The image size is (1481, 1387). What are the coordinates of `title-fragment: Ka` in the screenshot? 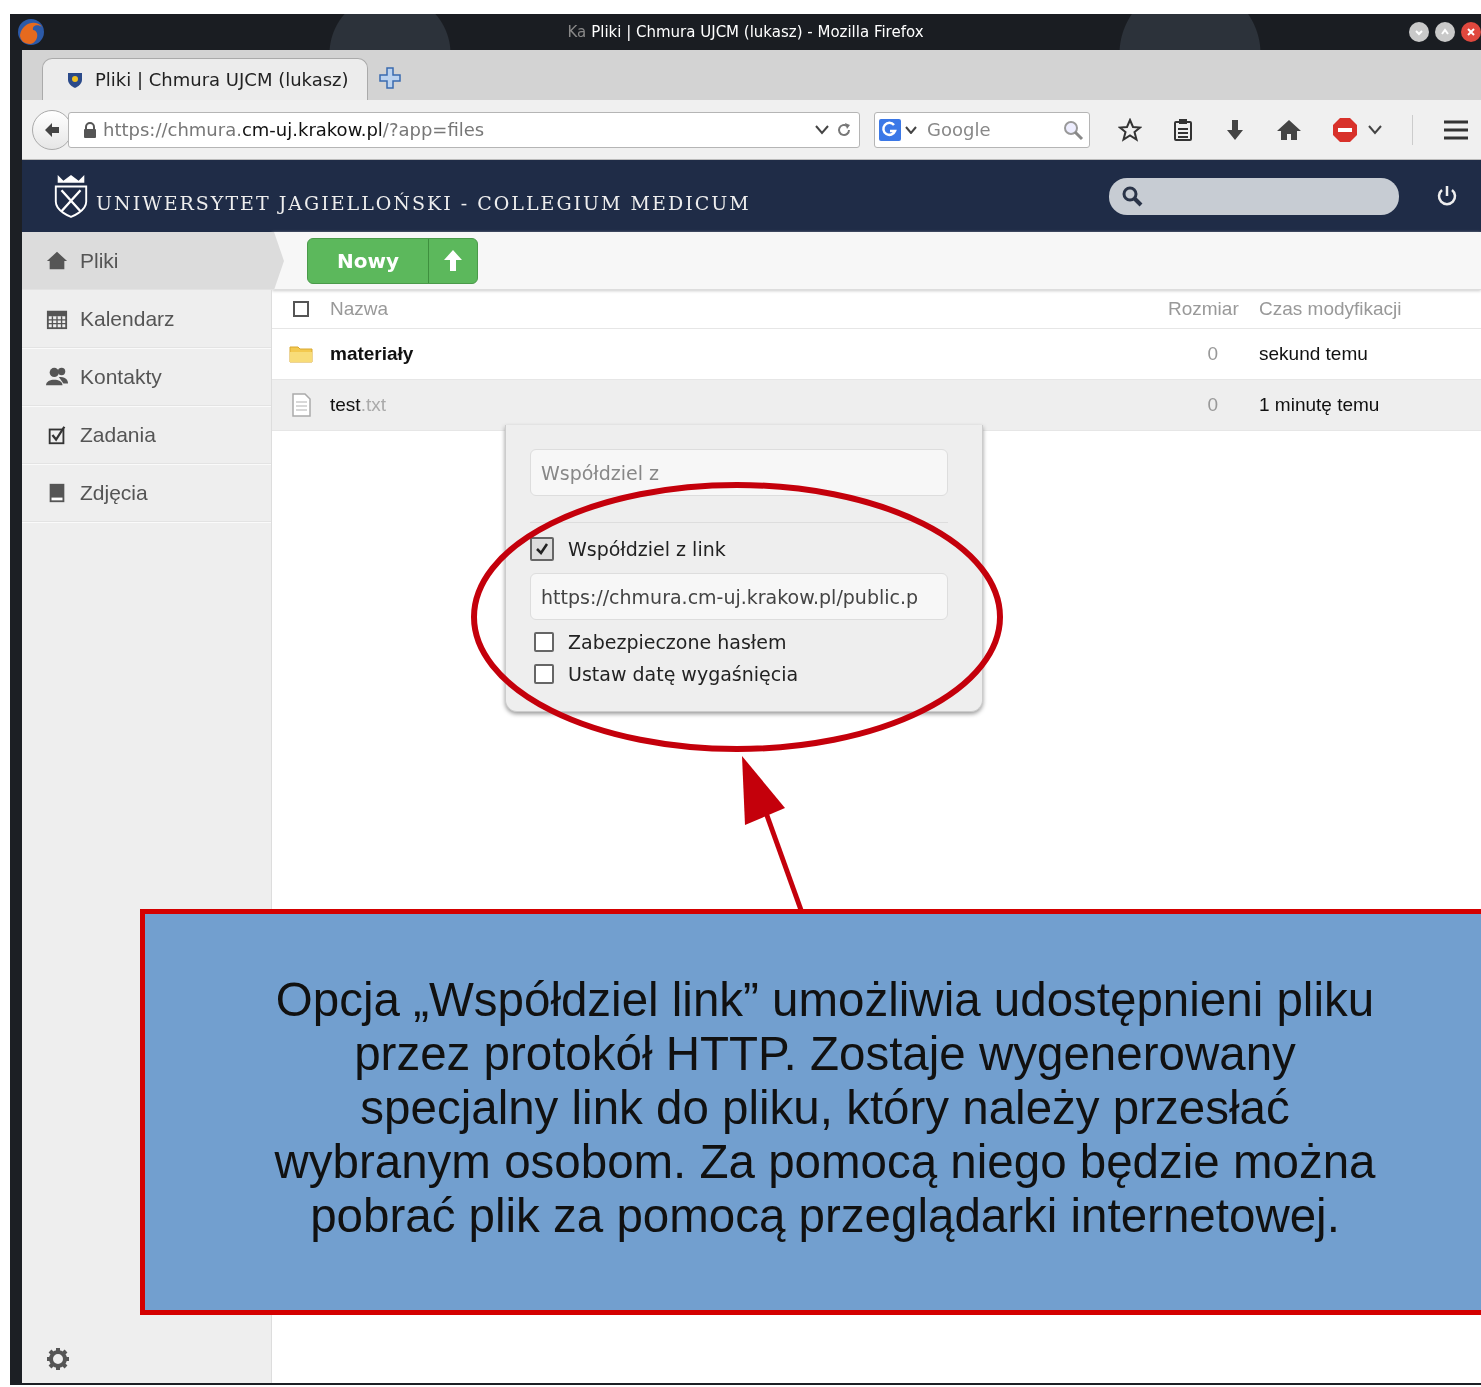 It's located at (577, 32).